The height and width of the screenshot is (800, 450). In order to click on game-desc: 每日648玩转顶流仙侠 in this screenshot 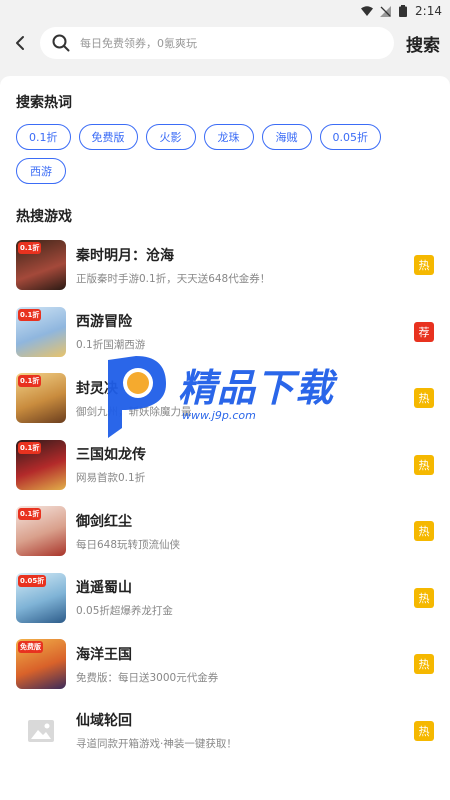, I will do `click(128, 544)`.